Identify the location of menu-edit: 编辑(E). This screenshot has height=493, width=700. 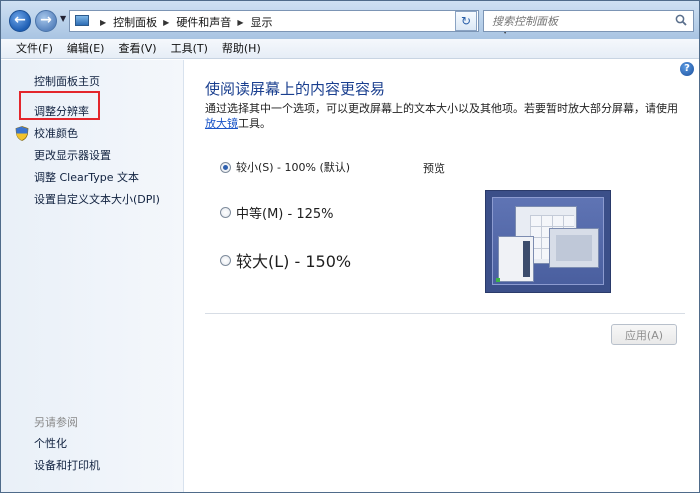
(86, 48).